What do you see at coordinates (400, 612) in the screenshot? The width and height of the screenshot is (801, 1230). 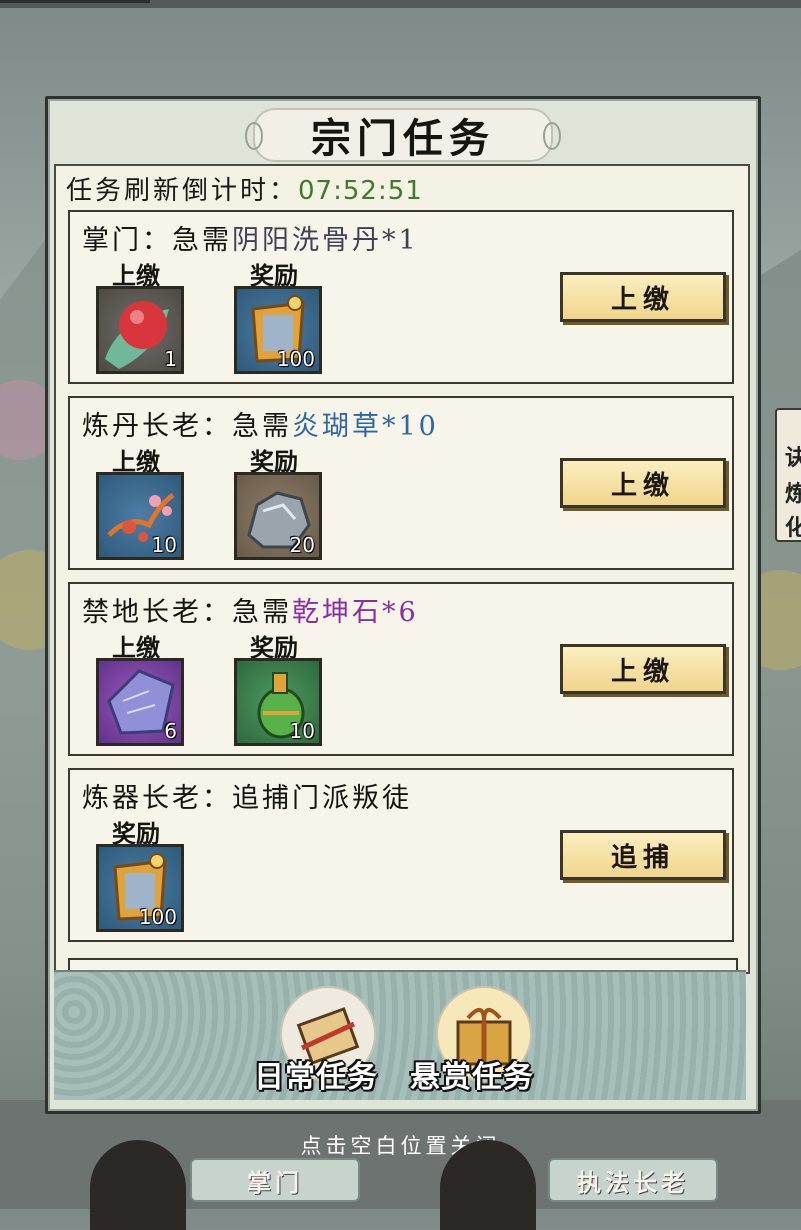 I see `item-count: *6` at bounding box center [400, 612].